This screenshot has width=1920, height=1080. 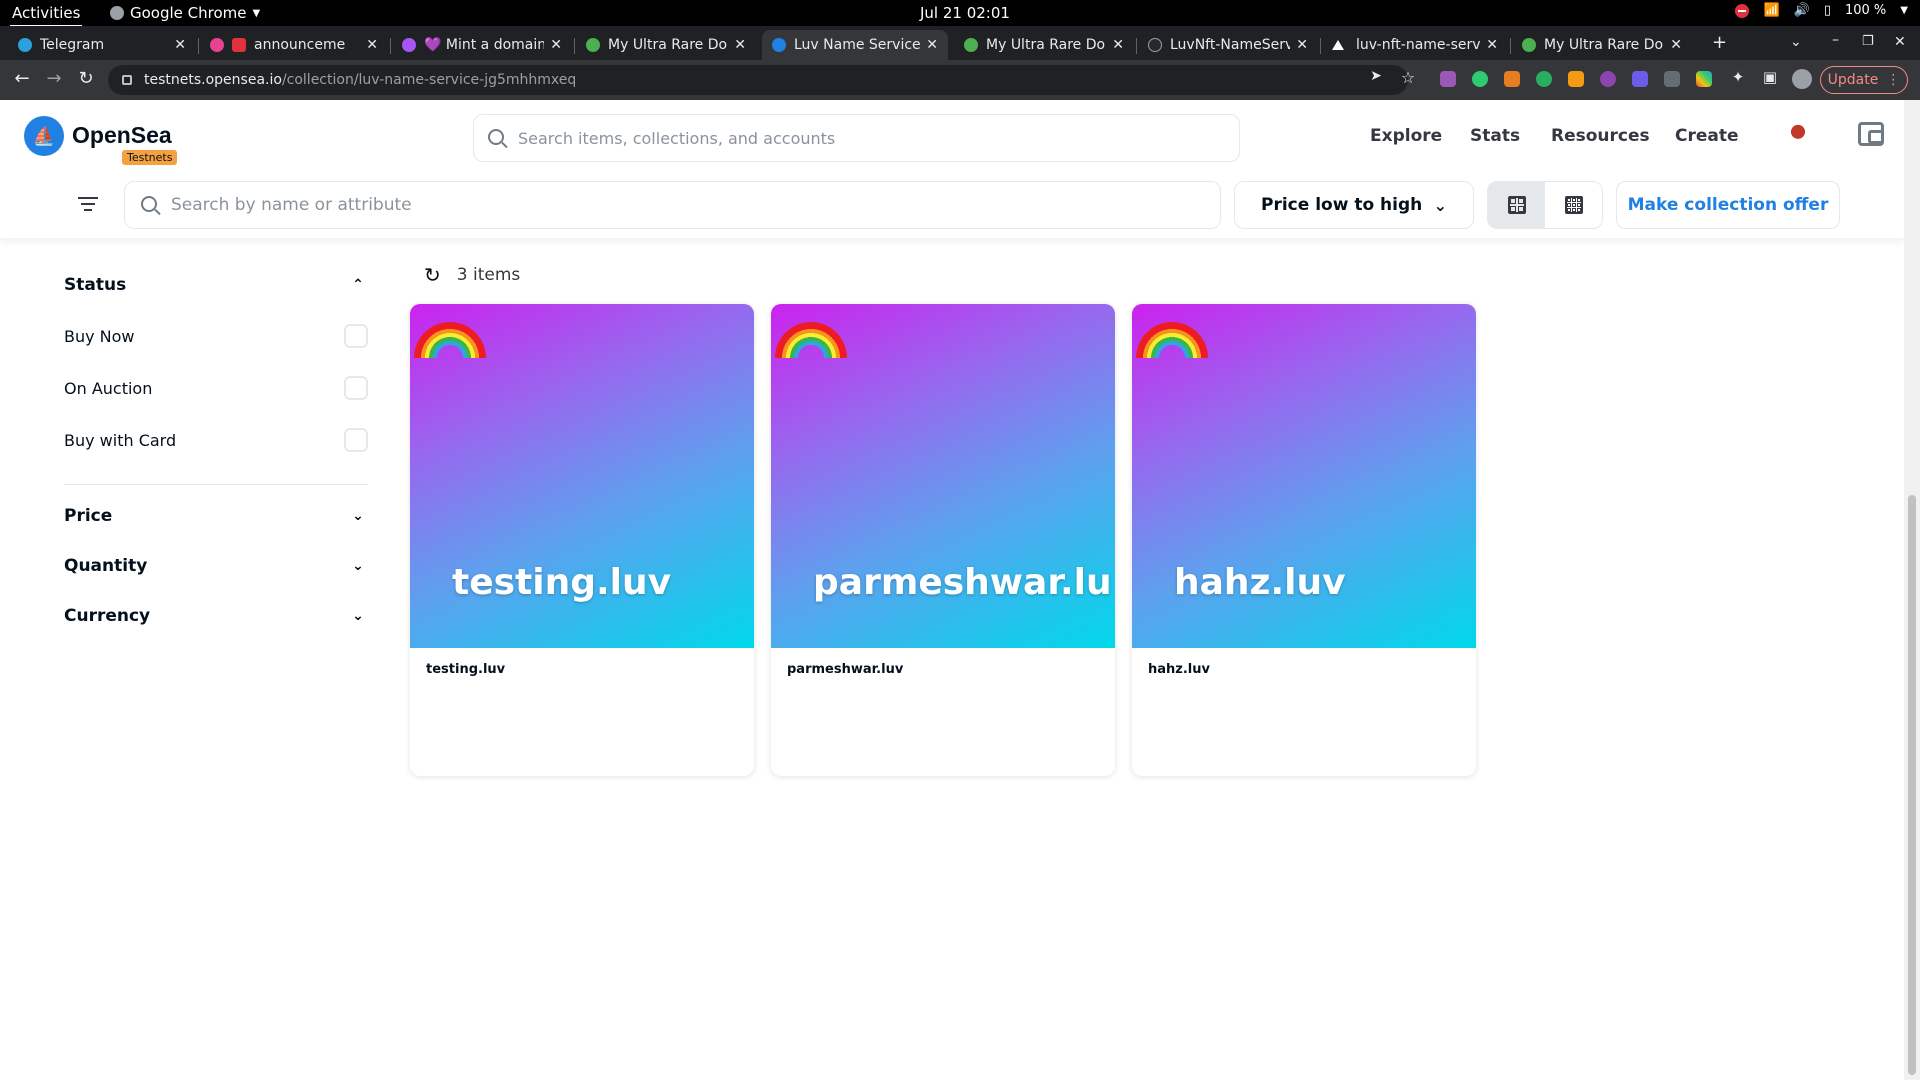 What do you see at coordinates (666, 45) in the screenshot?
I see `tab-ultra-rare-1: My Ultra Rare Don ✕` at bounding box center [666, 45].